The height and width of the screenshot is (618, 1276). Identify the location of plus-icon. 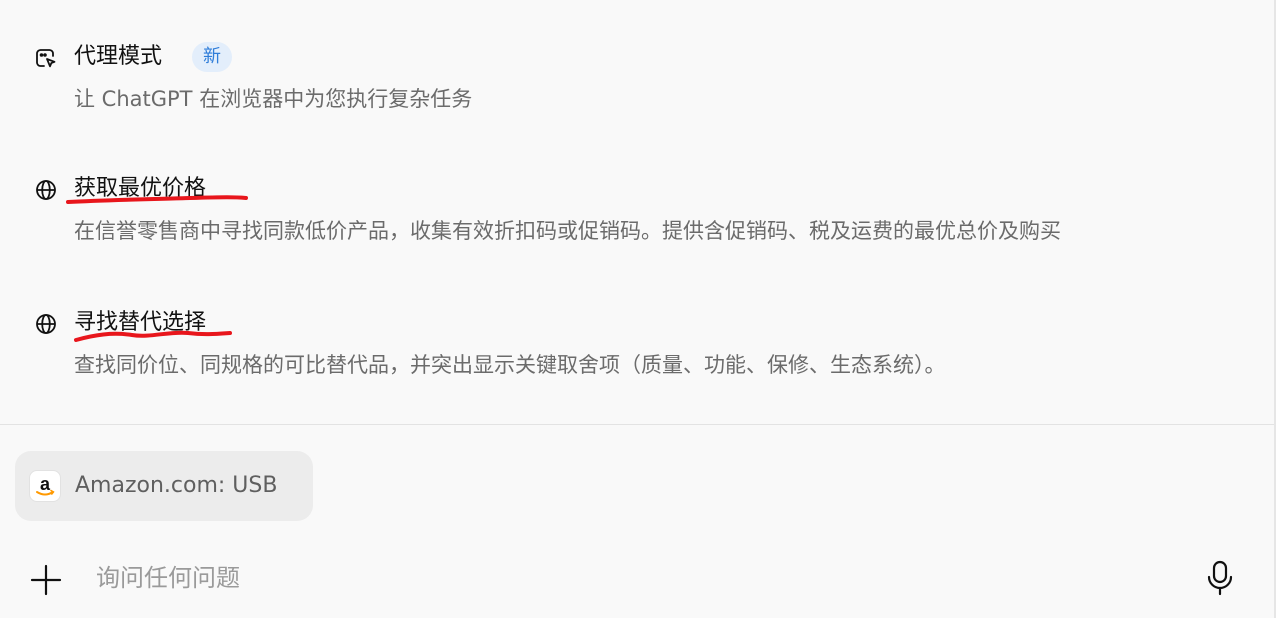
(46, 580).